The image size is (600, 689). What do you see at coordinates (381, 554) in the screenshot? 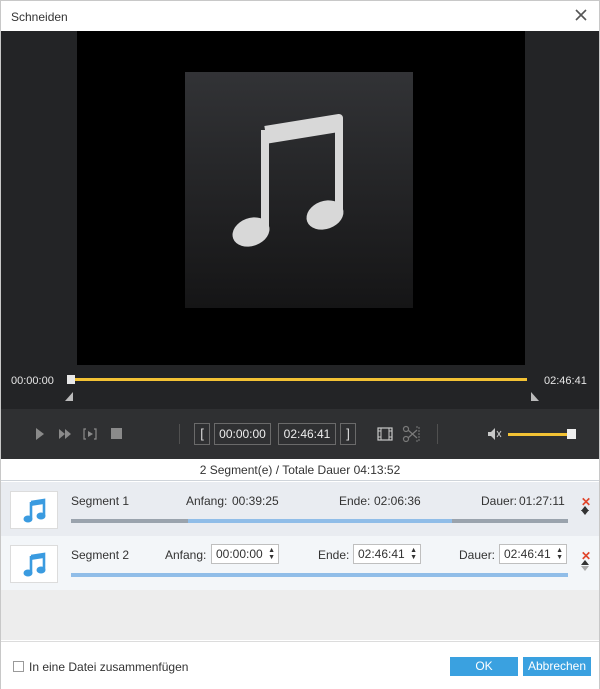
I see `end-value: 02:46:41` at bounding box center [381, 554].